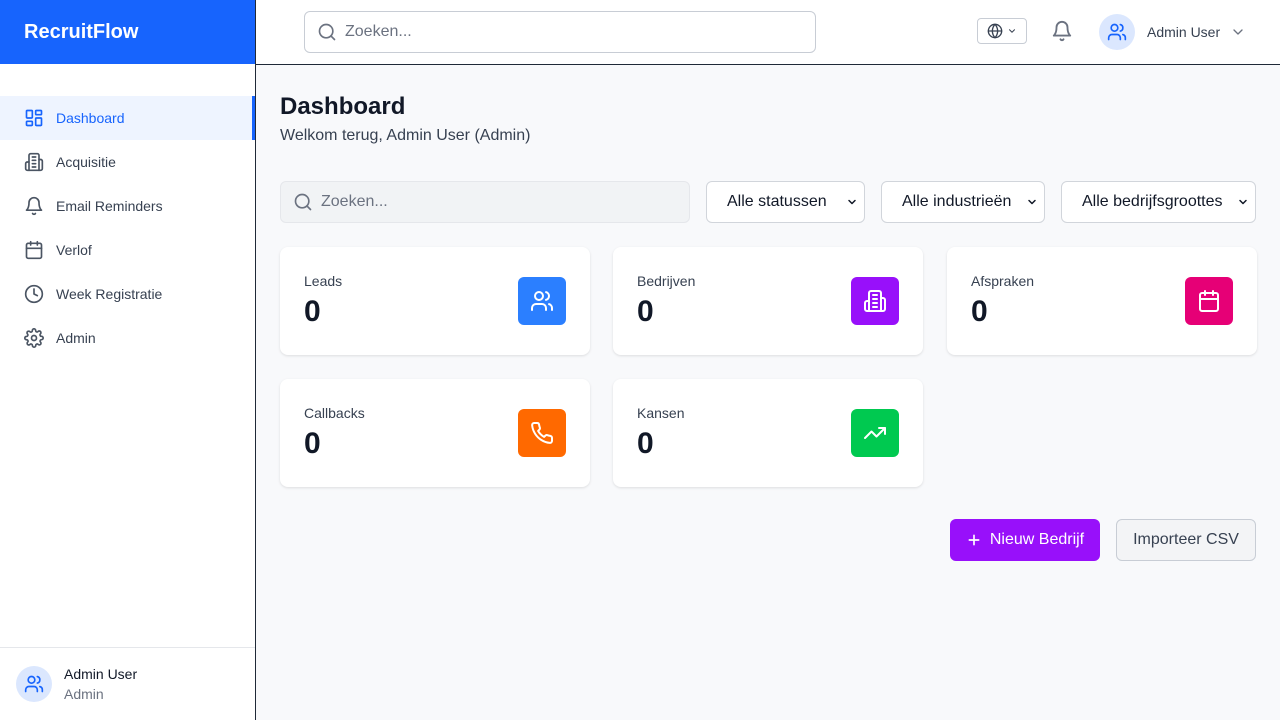 Image resolution: width=1280 pixels, height=720 pixels. What do you see at coordinates (109, 206) in the screenshot?
I see `sidebar-item-label: Email Reminders` at bounding box center [109, 206].